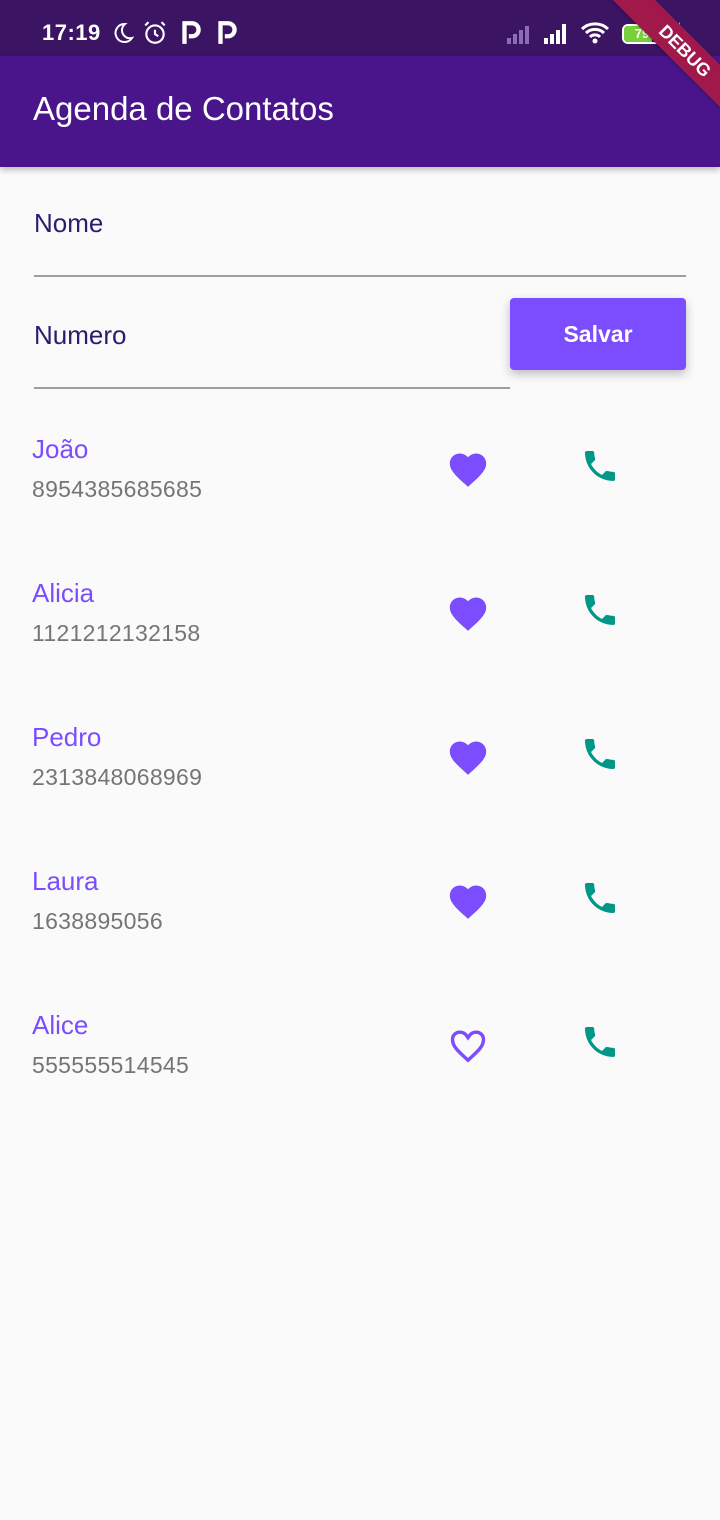  I want to click on alarm-icon, so click(155, 34).